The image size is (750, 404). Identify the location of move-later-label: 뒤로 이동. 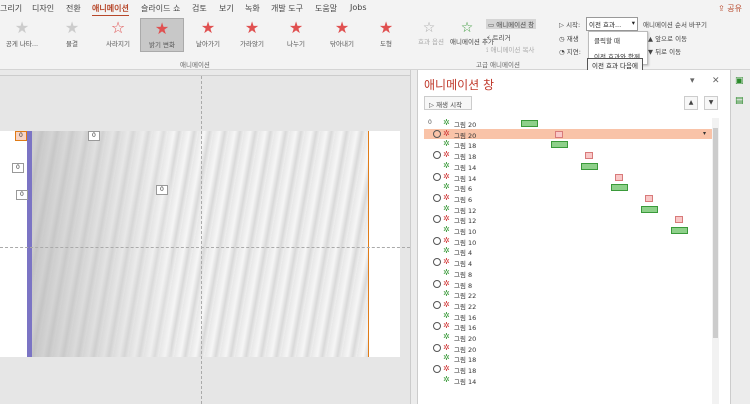
(668, 52).